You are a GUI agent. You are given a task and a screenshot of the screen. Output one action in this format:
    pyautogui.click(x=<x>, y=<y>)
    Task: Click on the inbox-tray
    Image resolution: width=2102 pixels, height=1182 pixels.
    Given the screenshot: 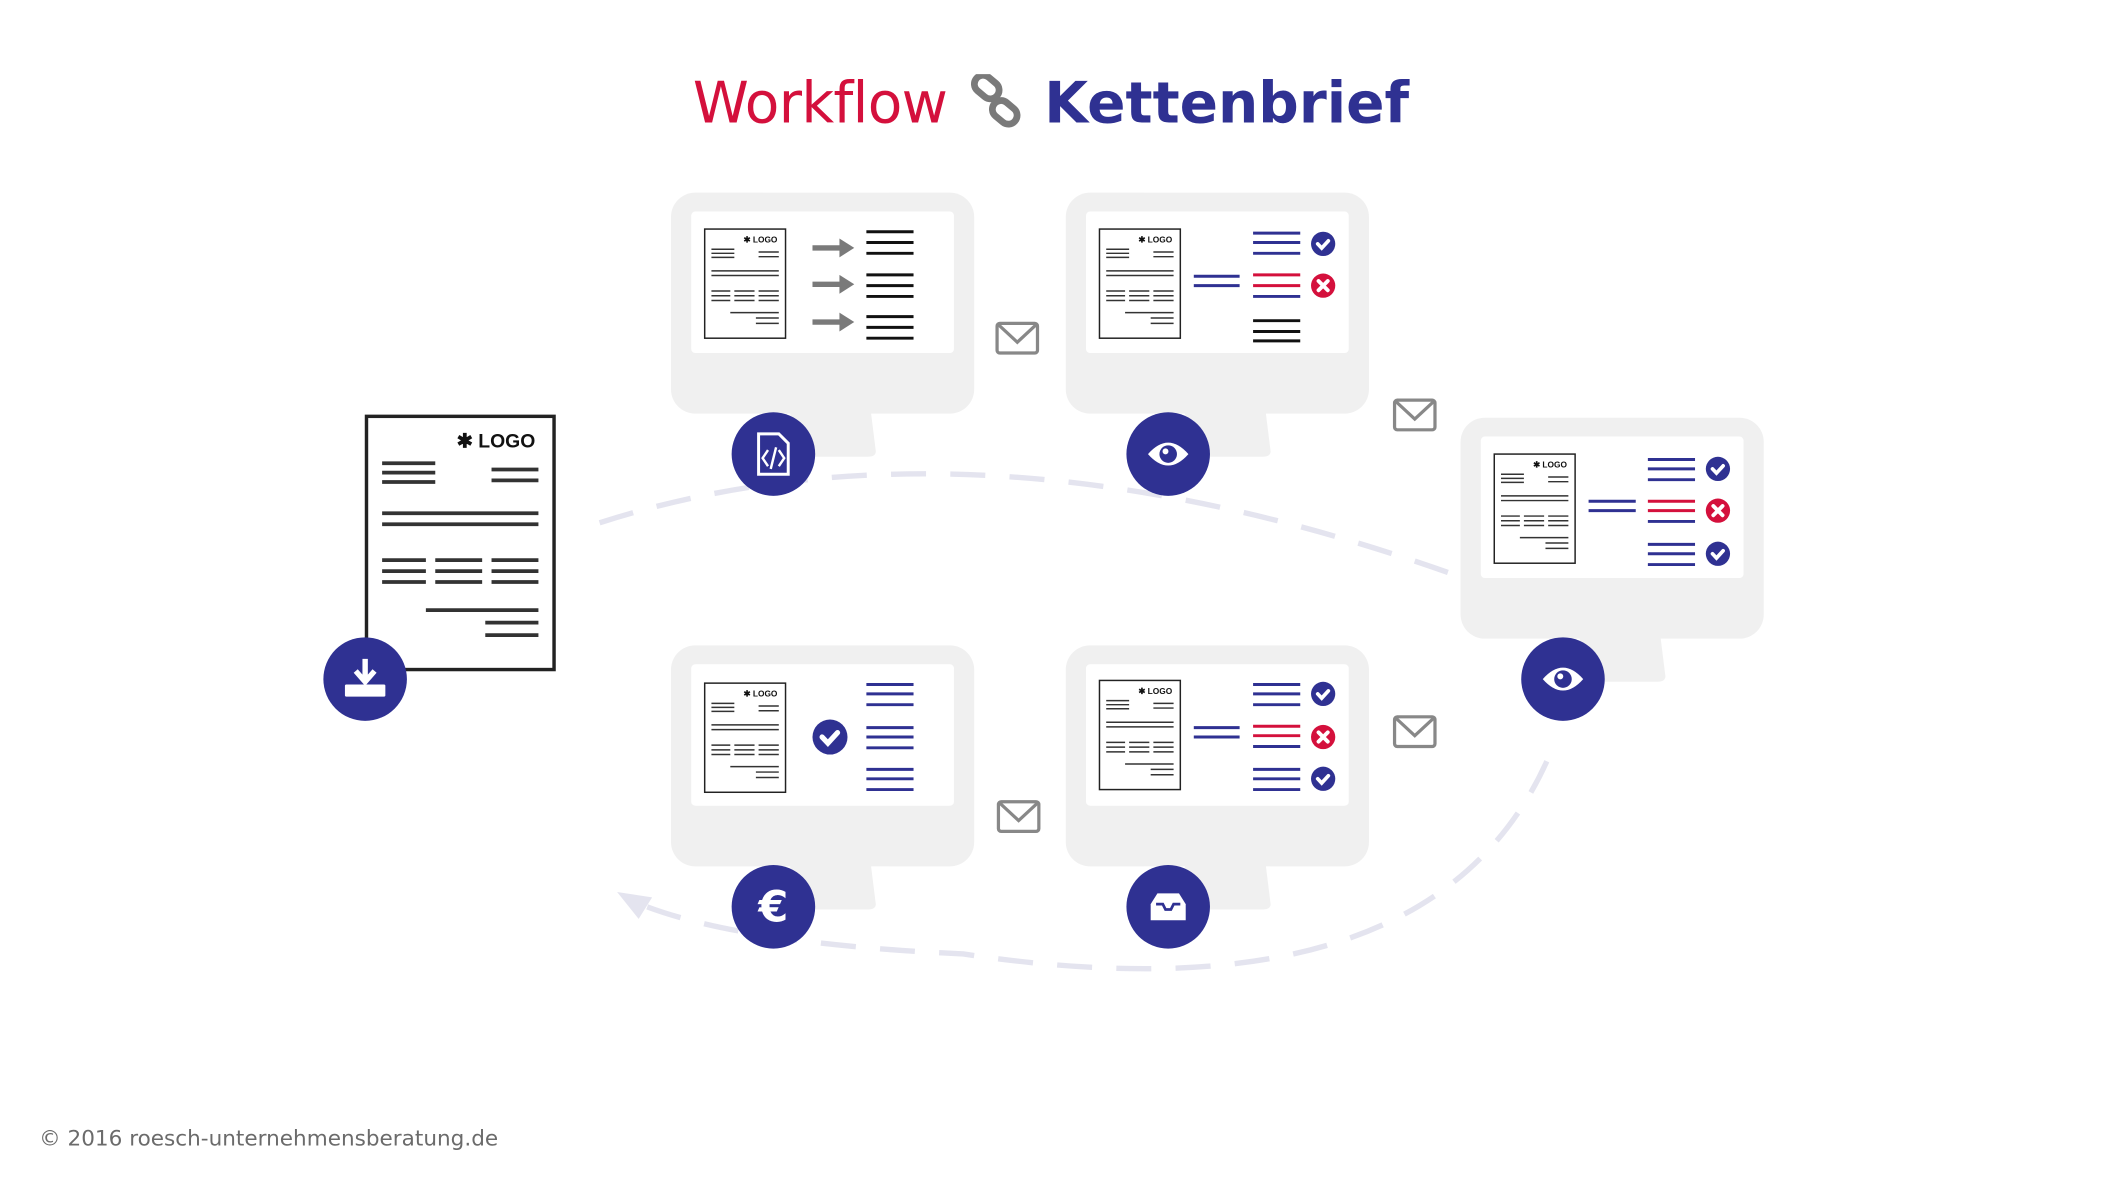 What is the action you would take?
    pyautogui.click(x=1168, y=907)
    